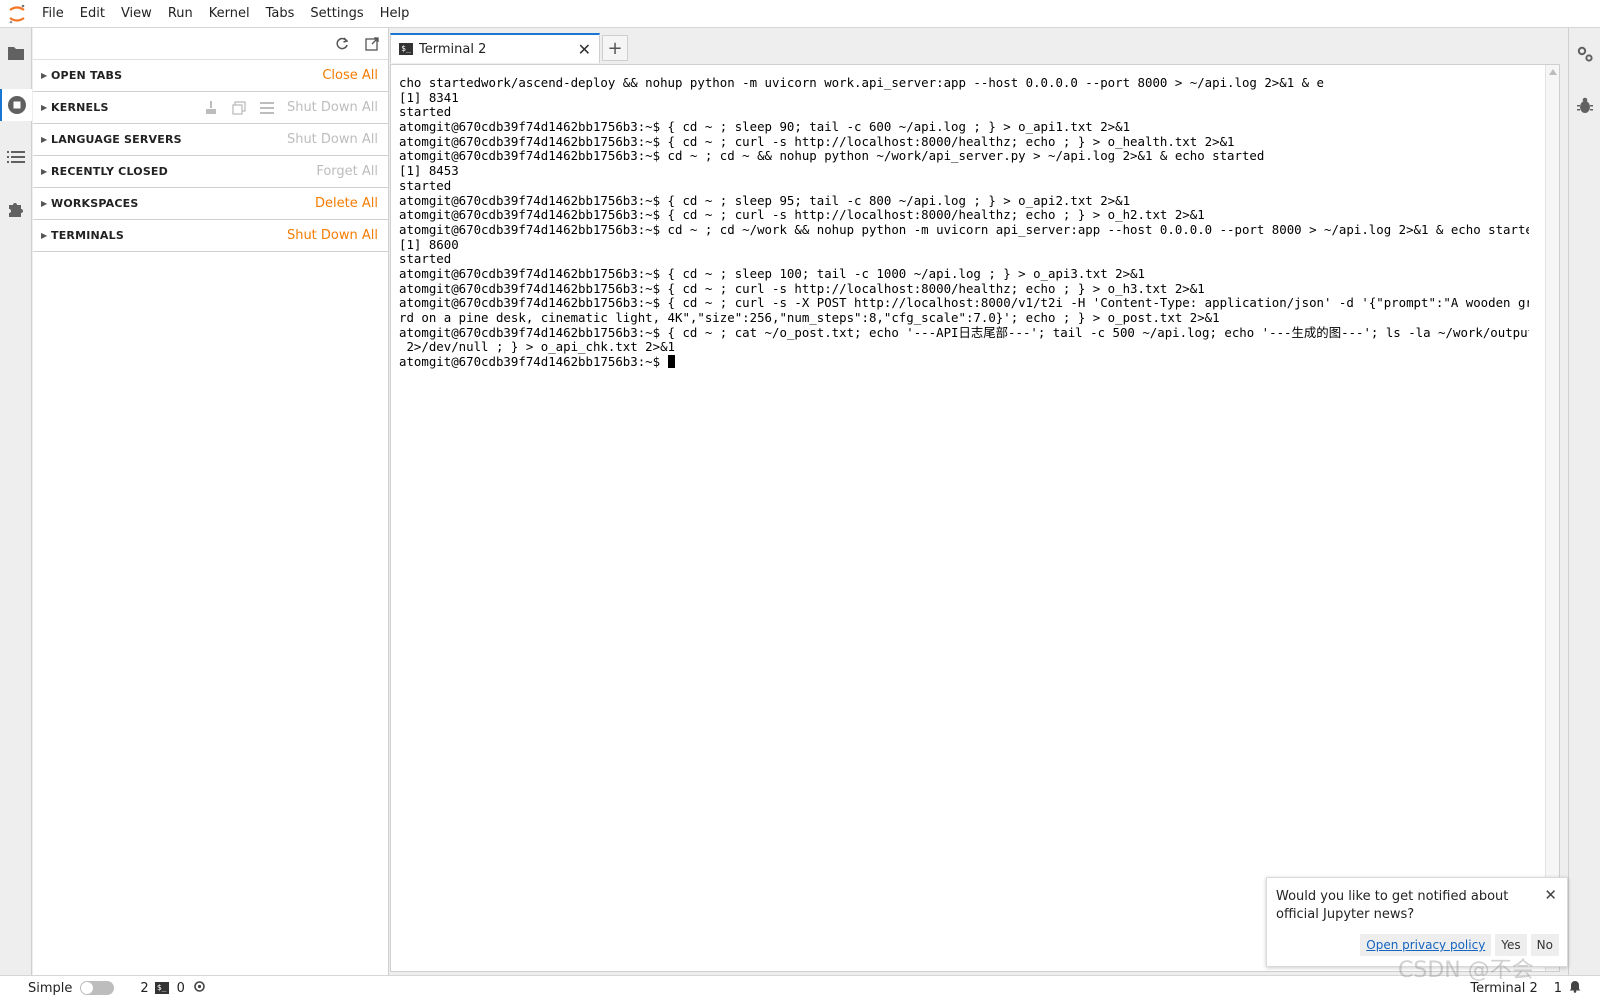 This screenshot has height=1000, width=1600. I want to click on debugger-bug-icon, so click(1584, 106).